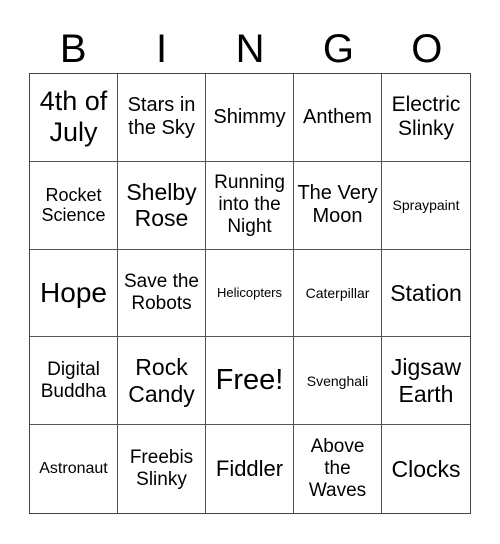  I want to click on bingo-cell: Hope, so click(74, 293).